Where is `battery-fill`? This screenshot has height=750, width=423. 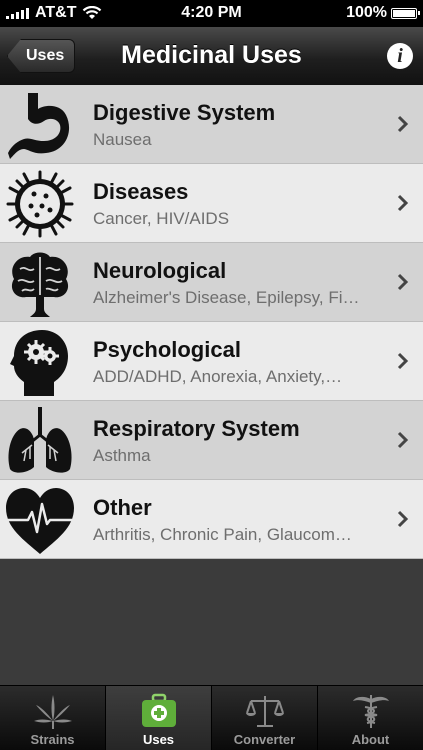
battery-fill is located at coordinates (404, 13).